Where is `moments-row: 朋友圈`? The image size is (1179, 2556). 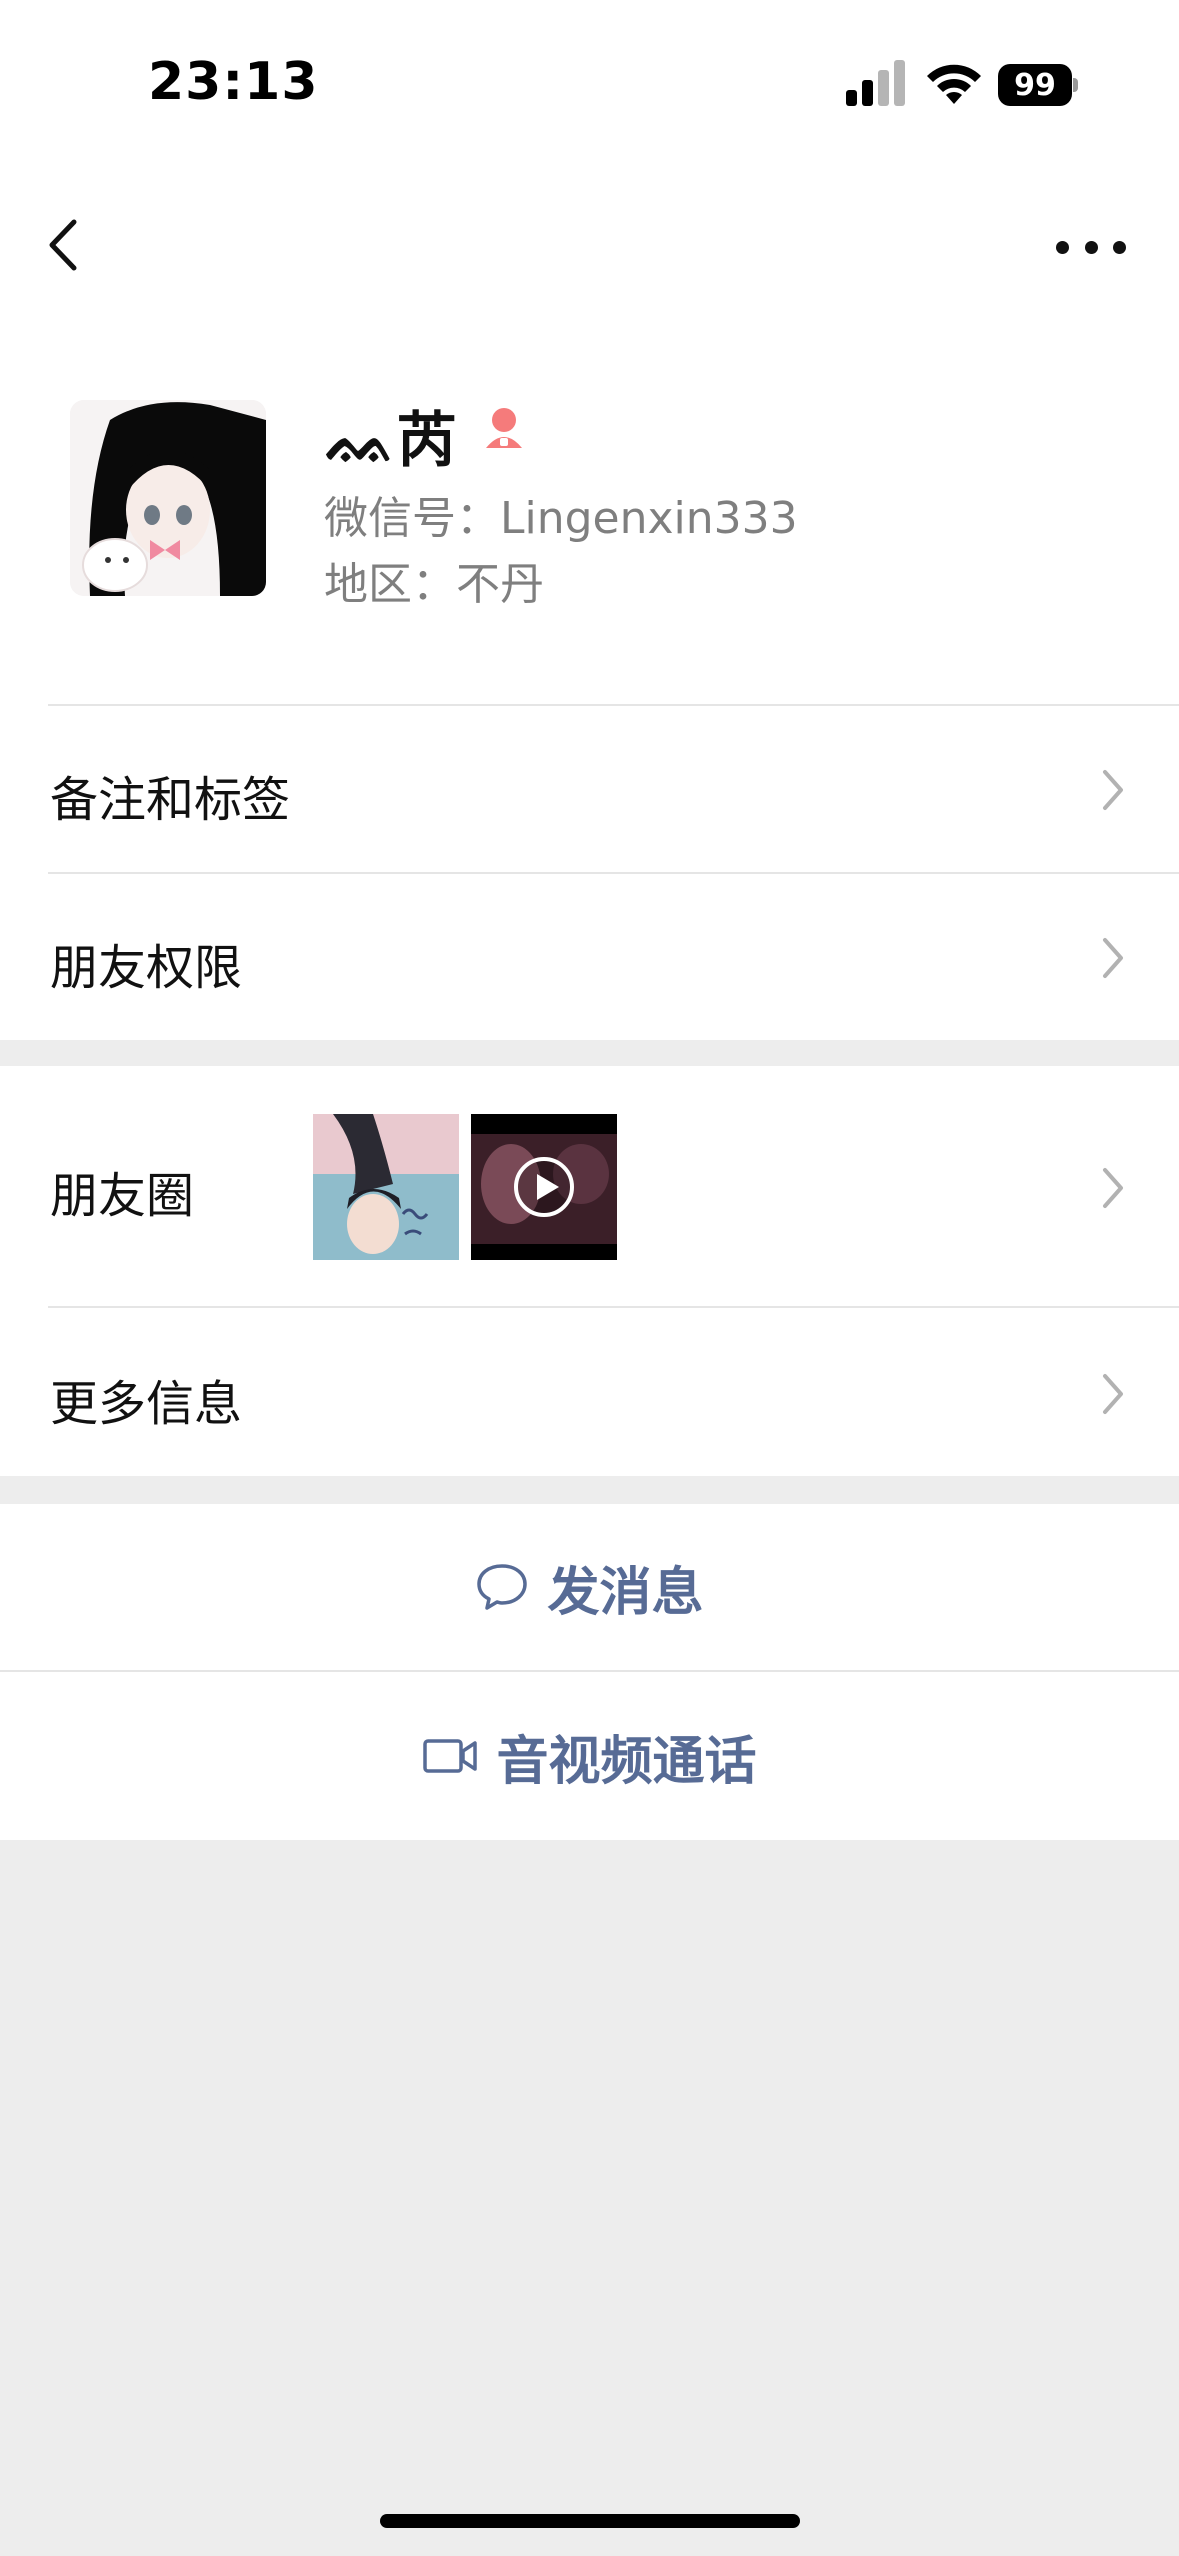
moments-row: 朋友圈 is located at coordinates (589, 1186).